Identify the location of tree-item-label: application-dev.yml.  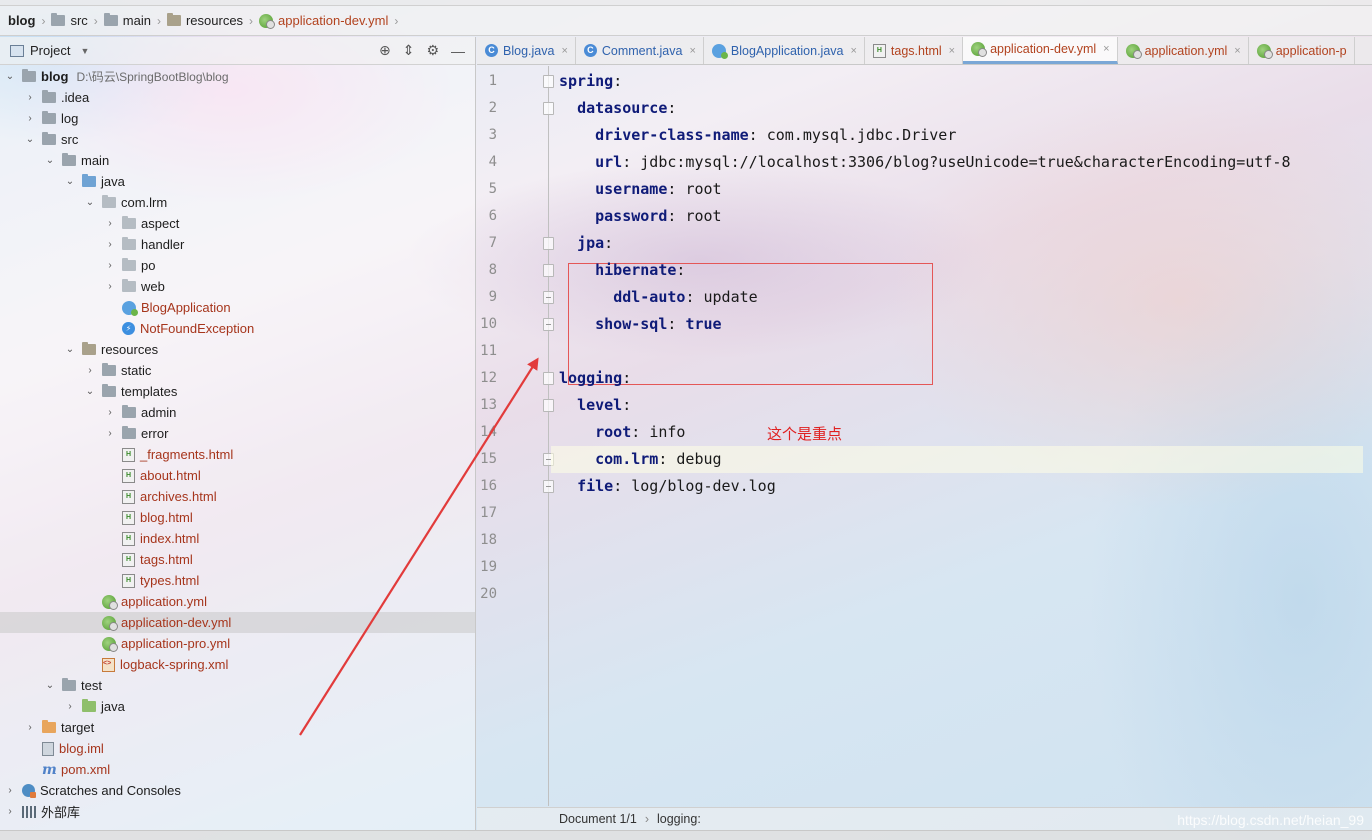
(176, 622).